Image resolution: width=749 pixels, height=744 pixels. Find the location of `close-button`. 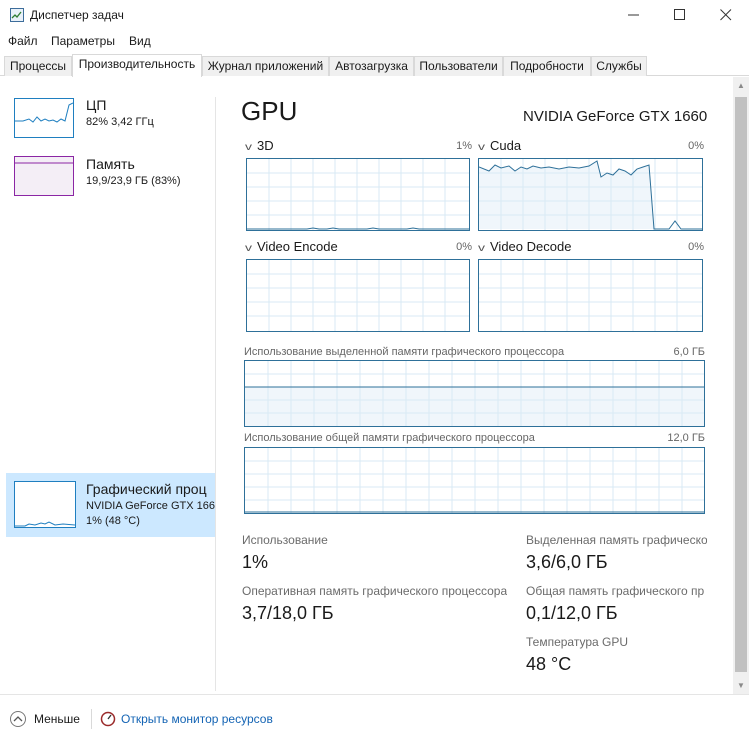

close-button is located at coordinates (726, 15).